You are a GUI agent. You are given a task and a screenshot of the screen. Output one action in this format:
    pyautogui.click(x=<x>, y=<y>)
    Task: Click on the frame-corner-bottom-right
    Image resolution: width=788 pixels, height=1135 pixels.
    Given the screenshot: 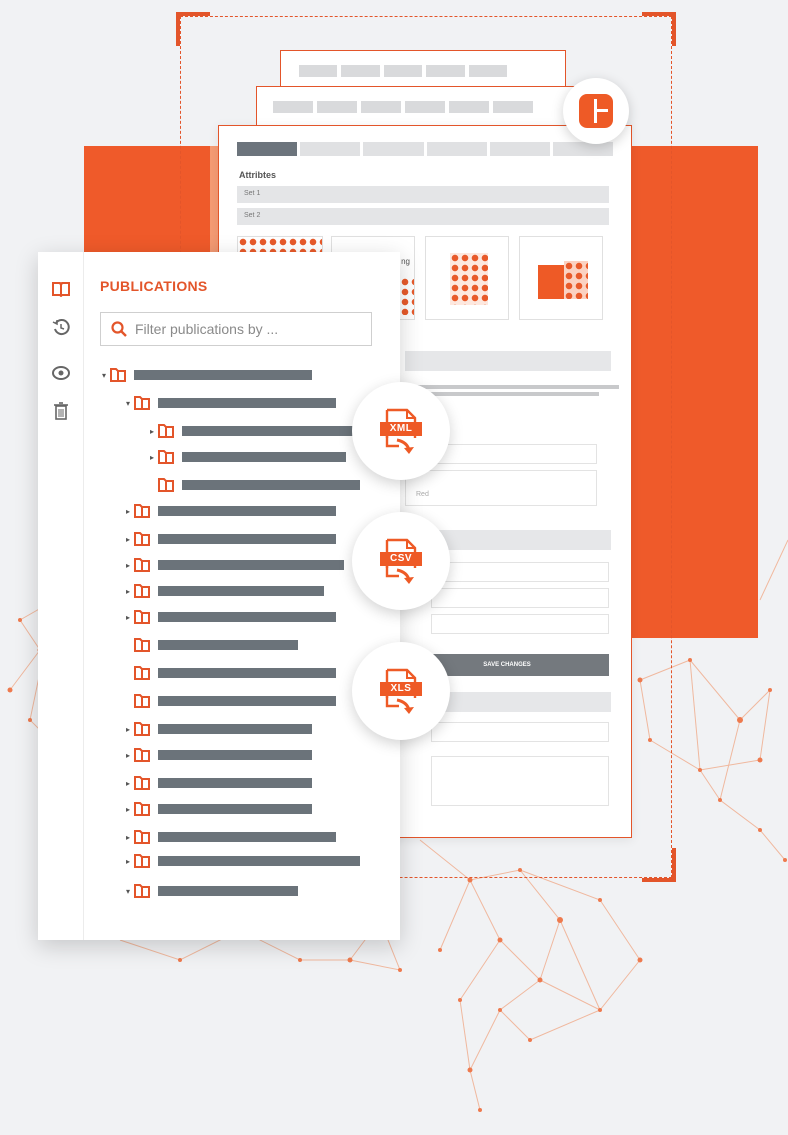 What is the action you would take?
    pyautogui.click(x=659, y=865)
    